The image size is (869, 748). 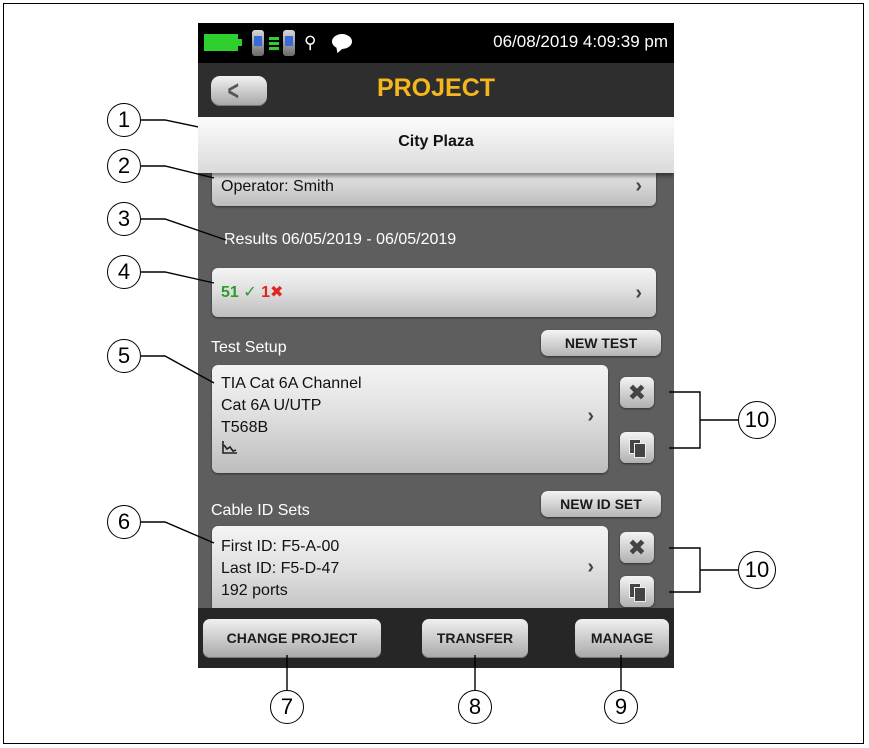 What do you see at coordinates (475, 707) in the screenshot?
I see `callout-8: 8` at bounding box center [475, 707].